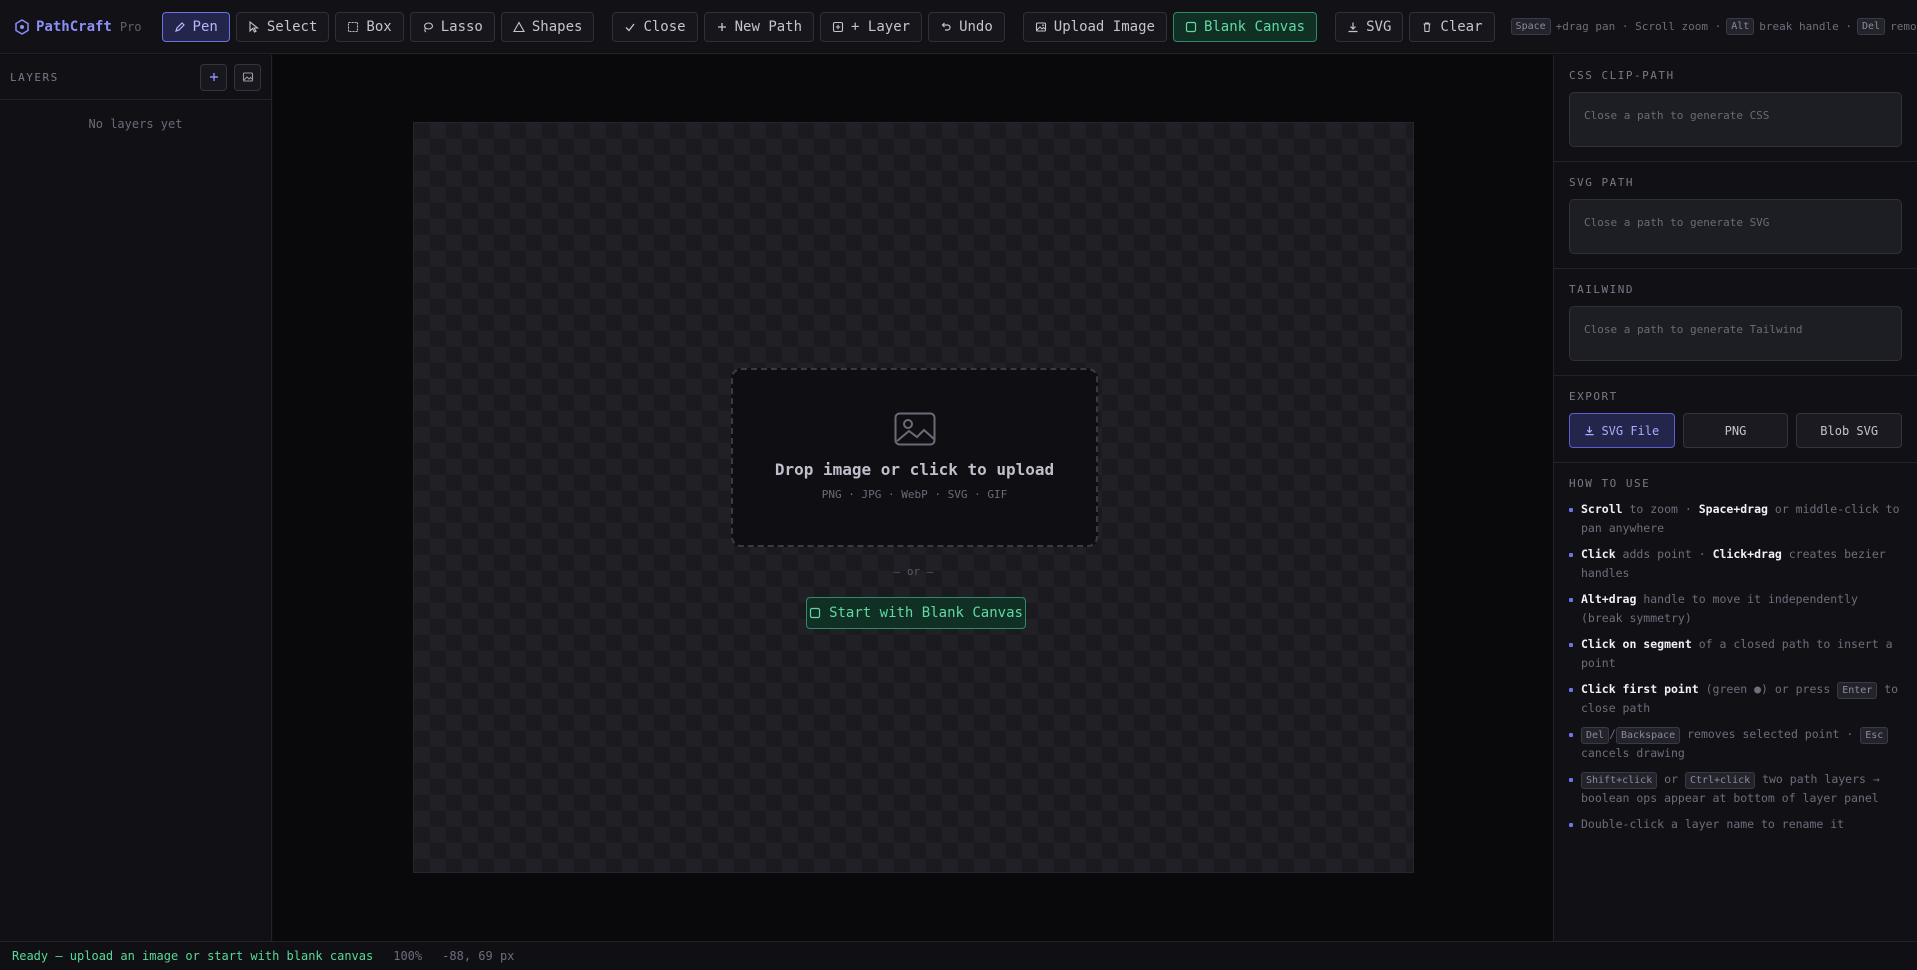 This screenshot has width=1917, height=970. What do you see at coordinates (1747, 554) in the screenshot?
I see `tip-key: Click+drag` at bounding box center [1747, 554].